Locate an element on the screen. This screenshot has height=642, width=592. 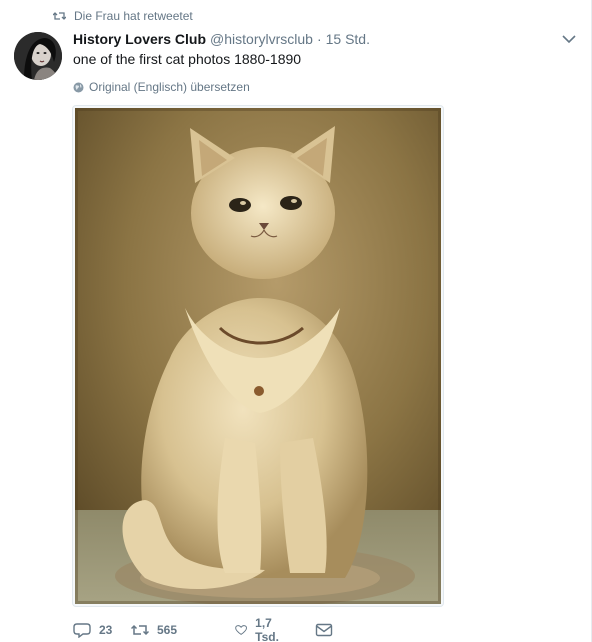
like-count: 1,7 Tsd. is located at coordinates (267, 629).